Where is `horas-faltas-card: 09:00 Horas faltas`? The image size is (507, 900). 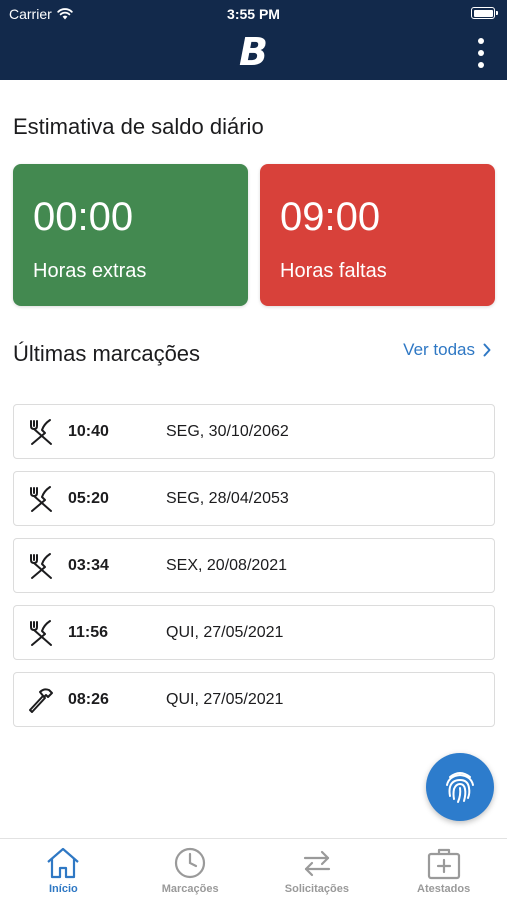 horas-faltas-card: 09:00 Horas faltas is located at coordinates (377, 235).